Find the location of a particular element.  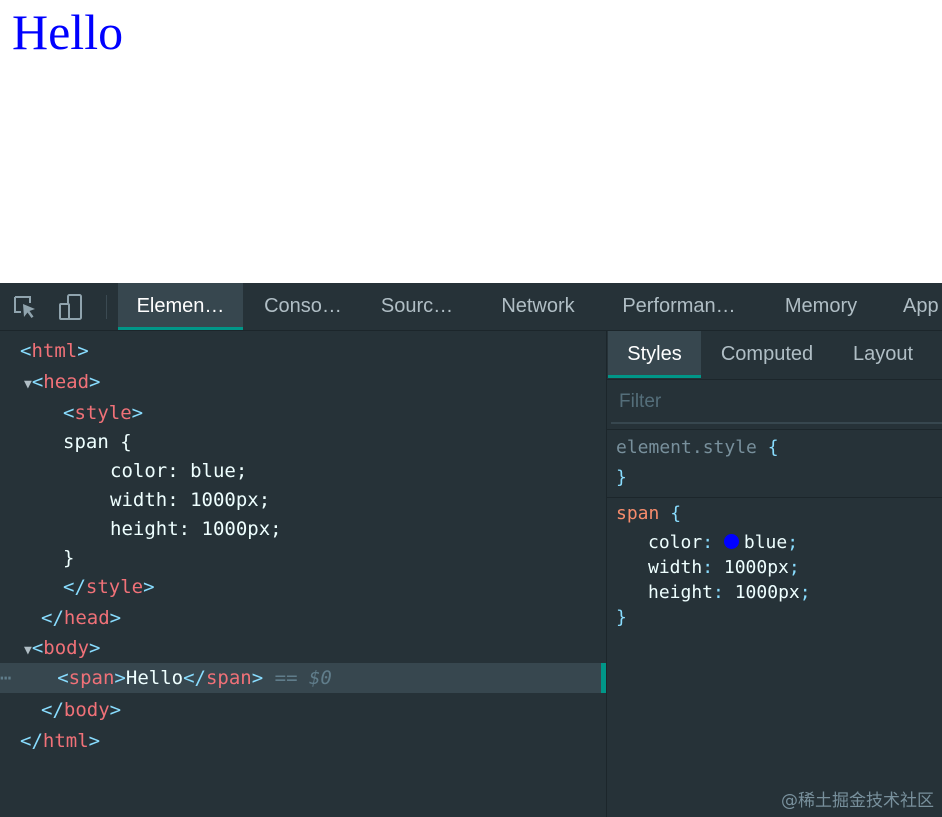

device-toolbar-icon is located at coordinates (71, 307).